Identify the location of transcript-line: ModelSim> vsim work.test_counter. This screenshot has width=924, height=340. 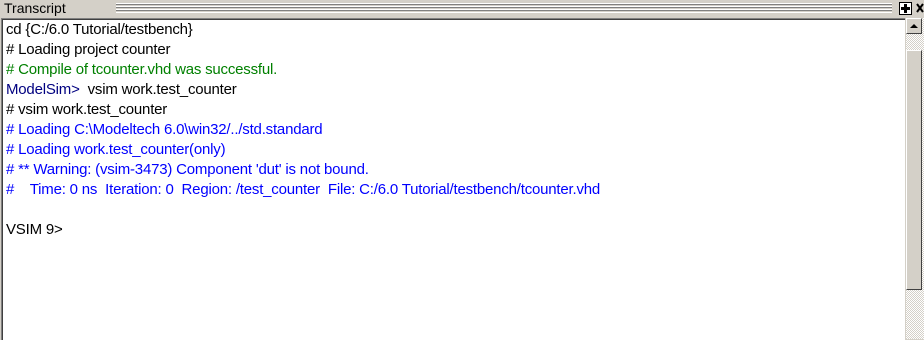
(121, 90).